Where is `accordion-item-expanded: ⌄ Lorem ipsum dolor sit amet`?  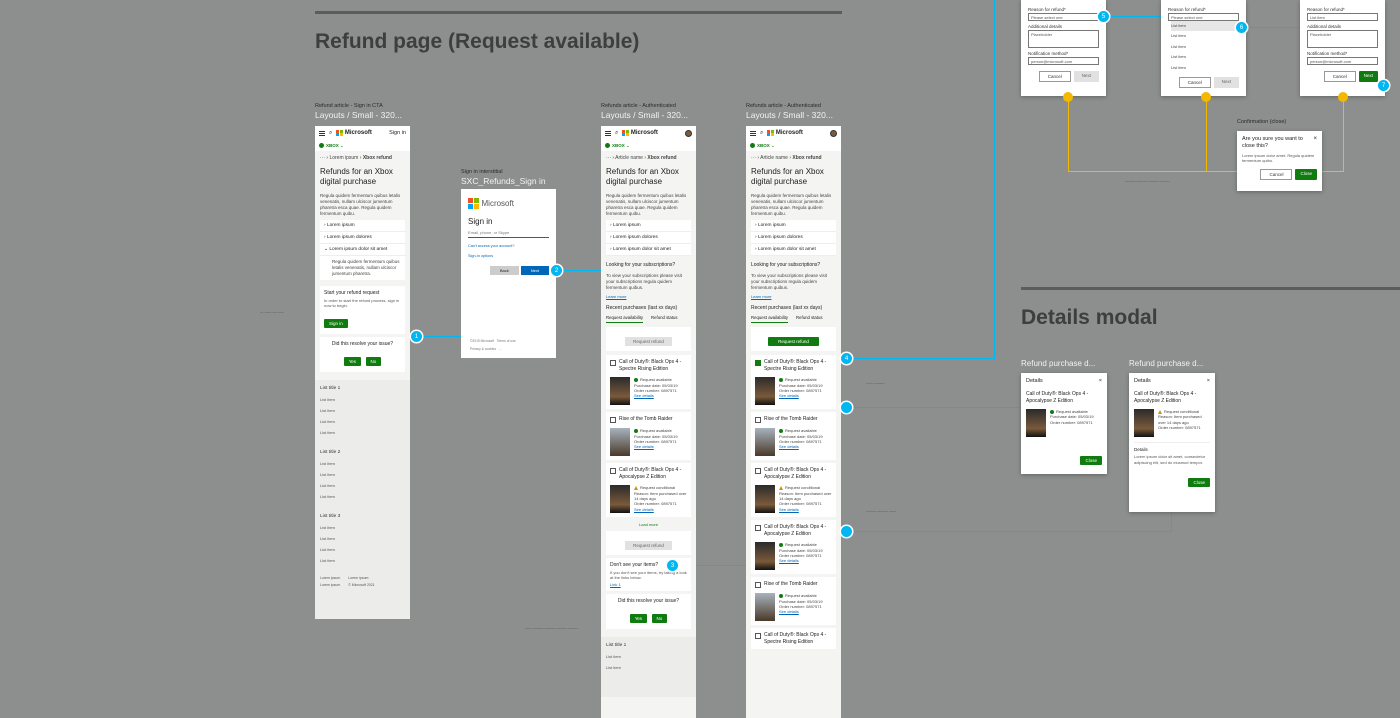 accordion-item-expanded: ⌄ Lorem ipsum dolor sit amet is located at coordinates (362, 250).